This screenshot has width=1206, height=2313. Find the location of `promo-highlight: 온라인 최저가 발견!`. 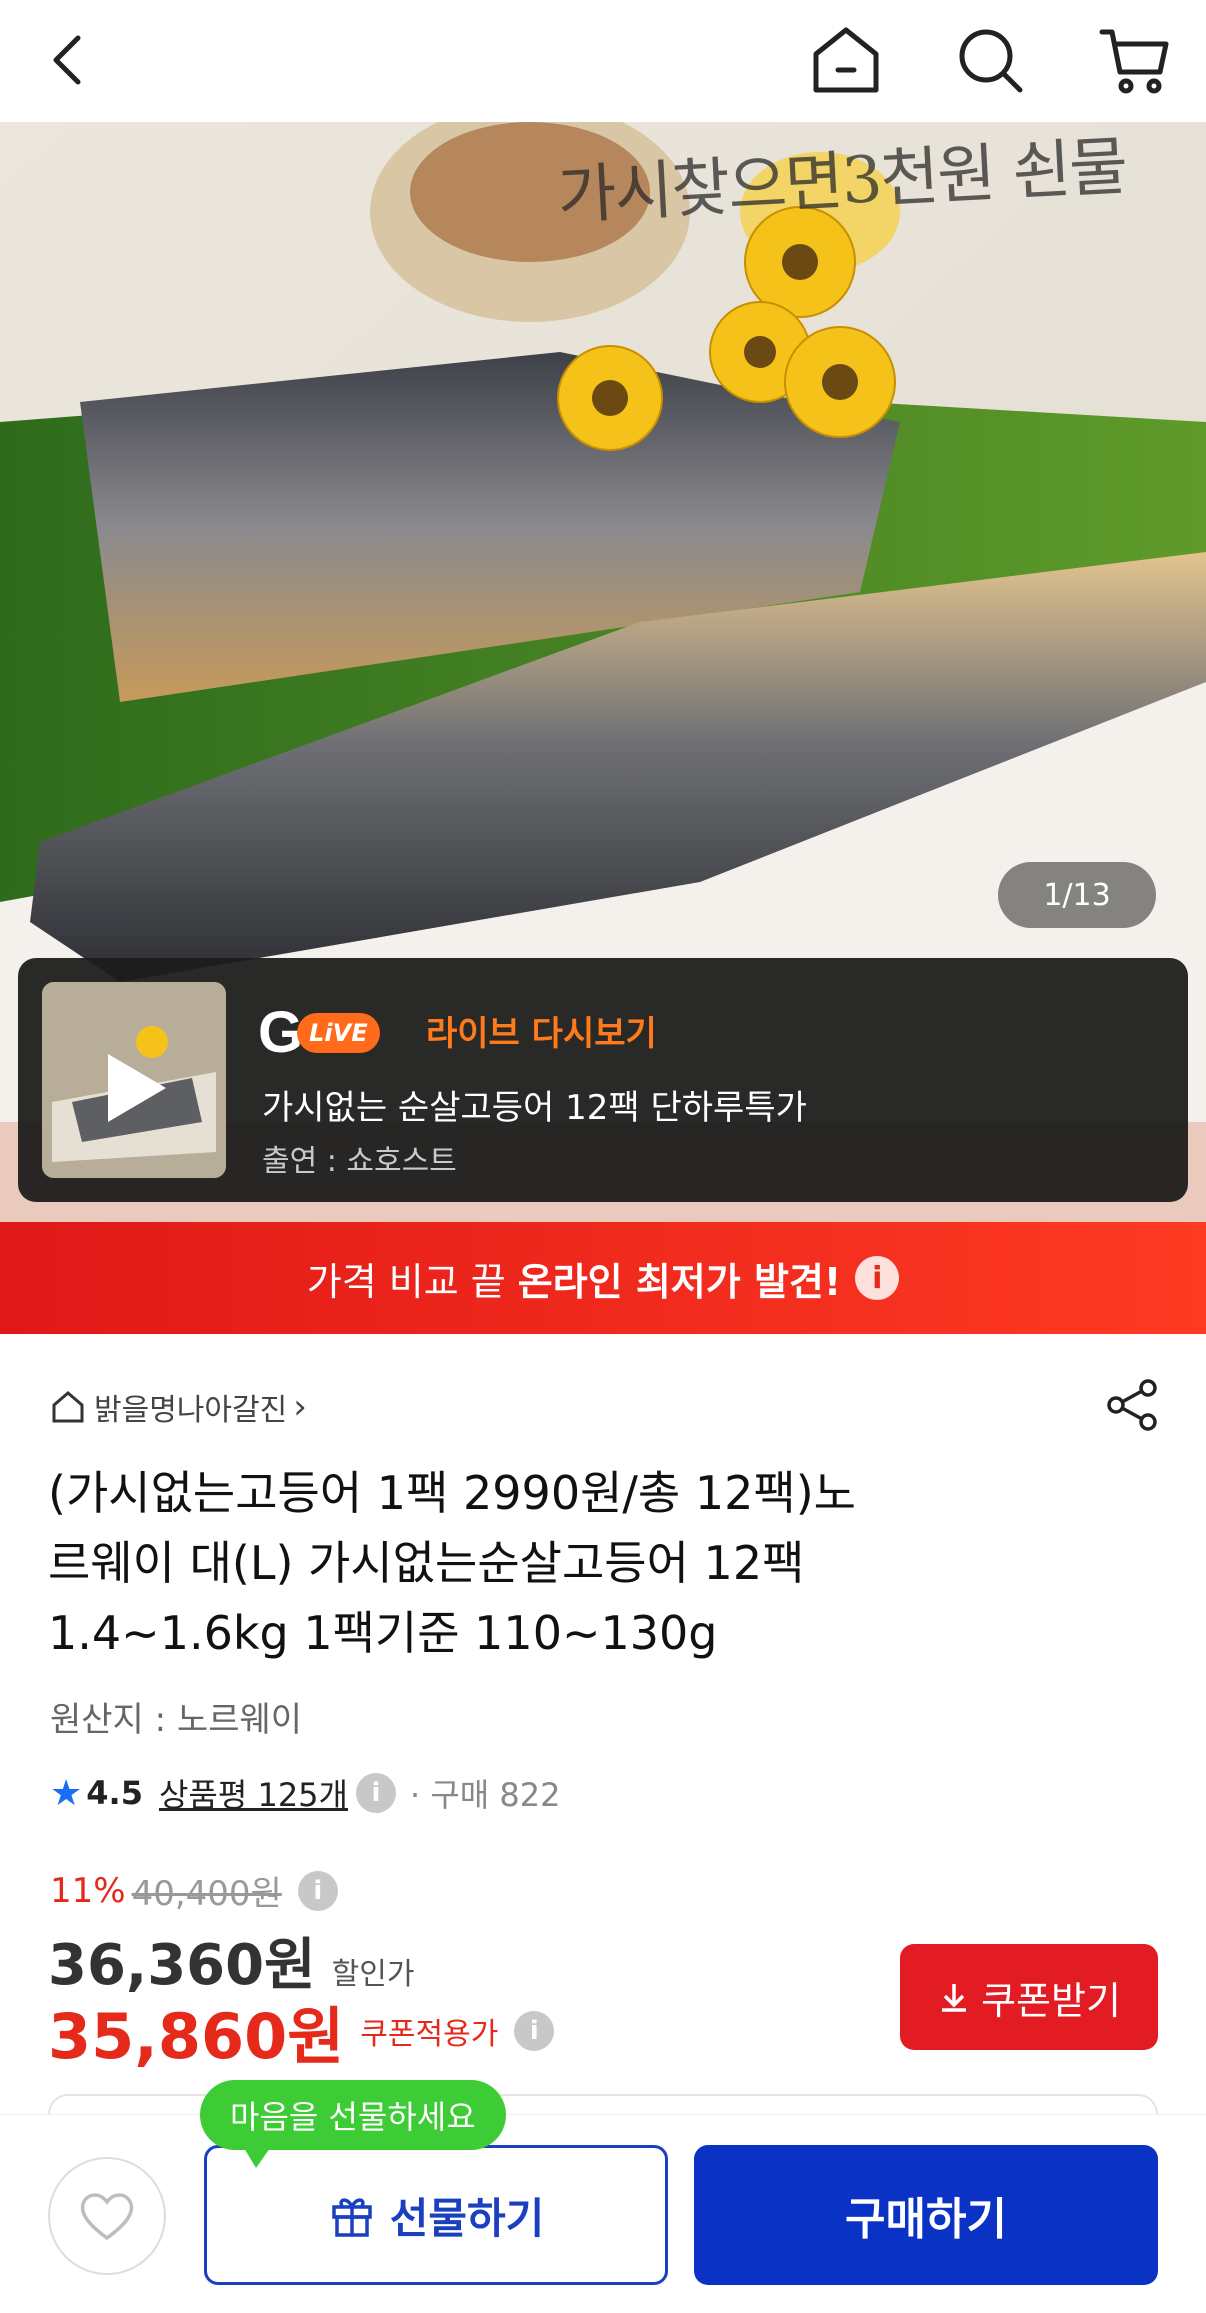

promo-highlight: 온라인 최저가 발견! is located at coordinates (679, 1281).